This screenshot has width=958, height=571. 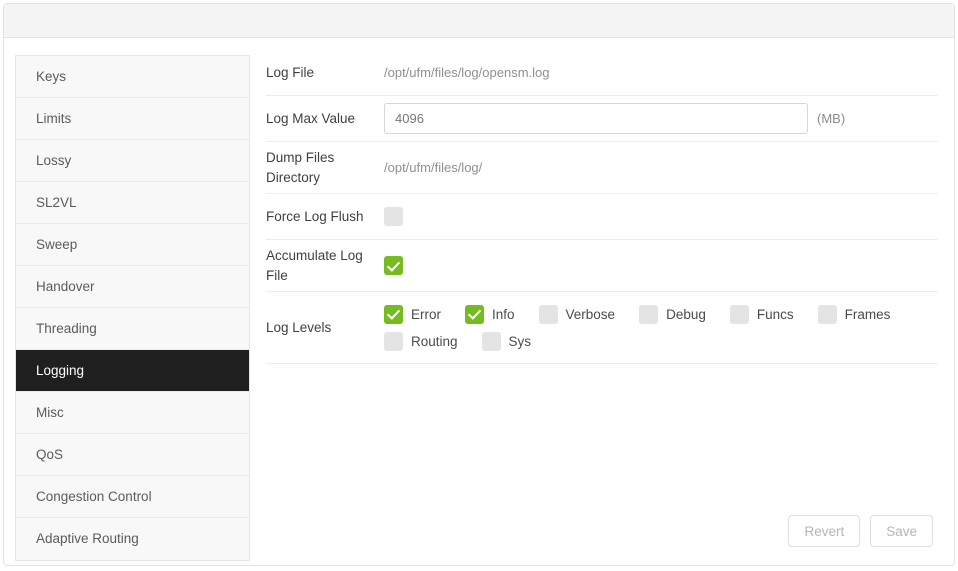 I want to click on log-level-sys-label: Sys, so click(x=520, y=341).